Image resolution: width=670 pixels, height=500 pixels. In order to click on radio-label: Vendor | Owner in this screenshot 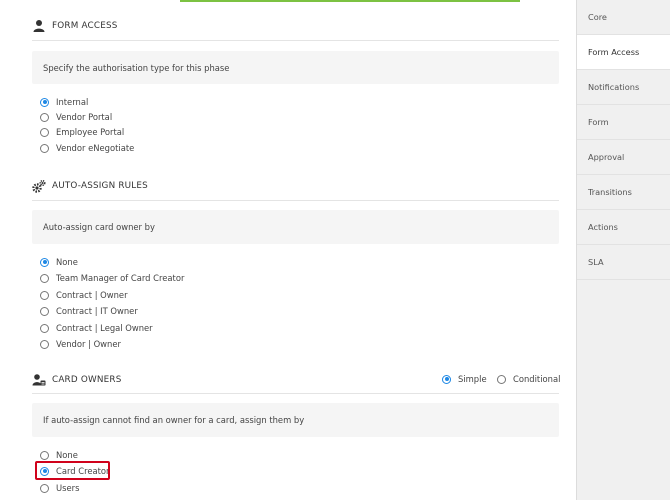, I will do `click(88, 344)`.